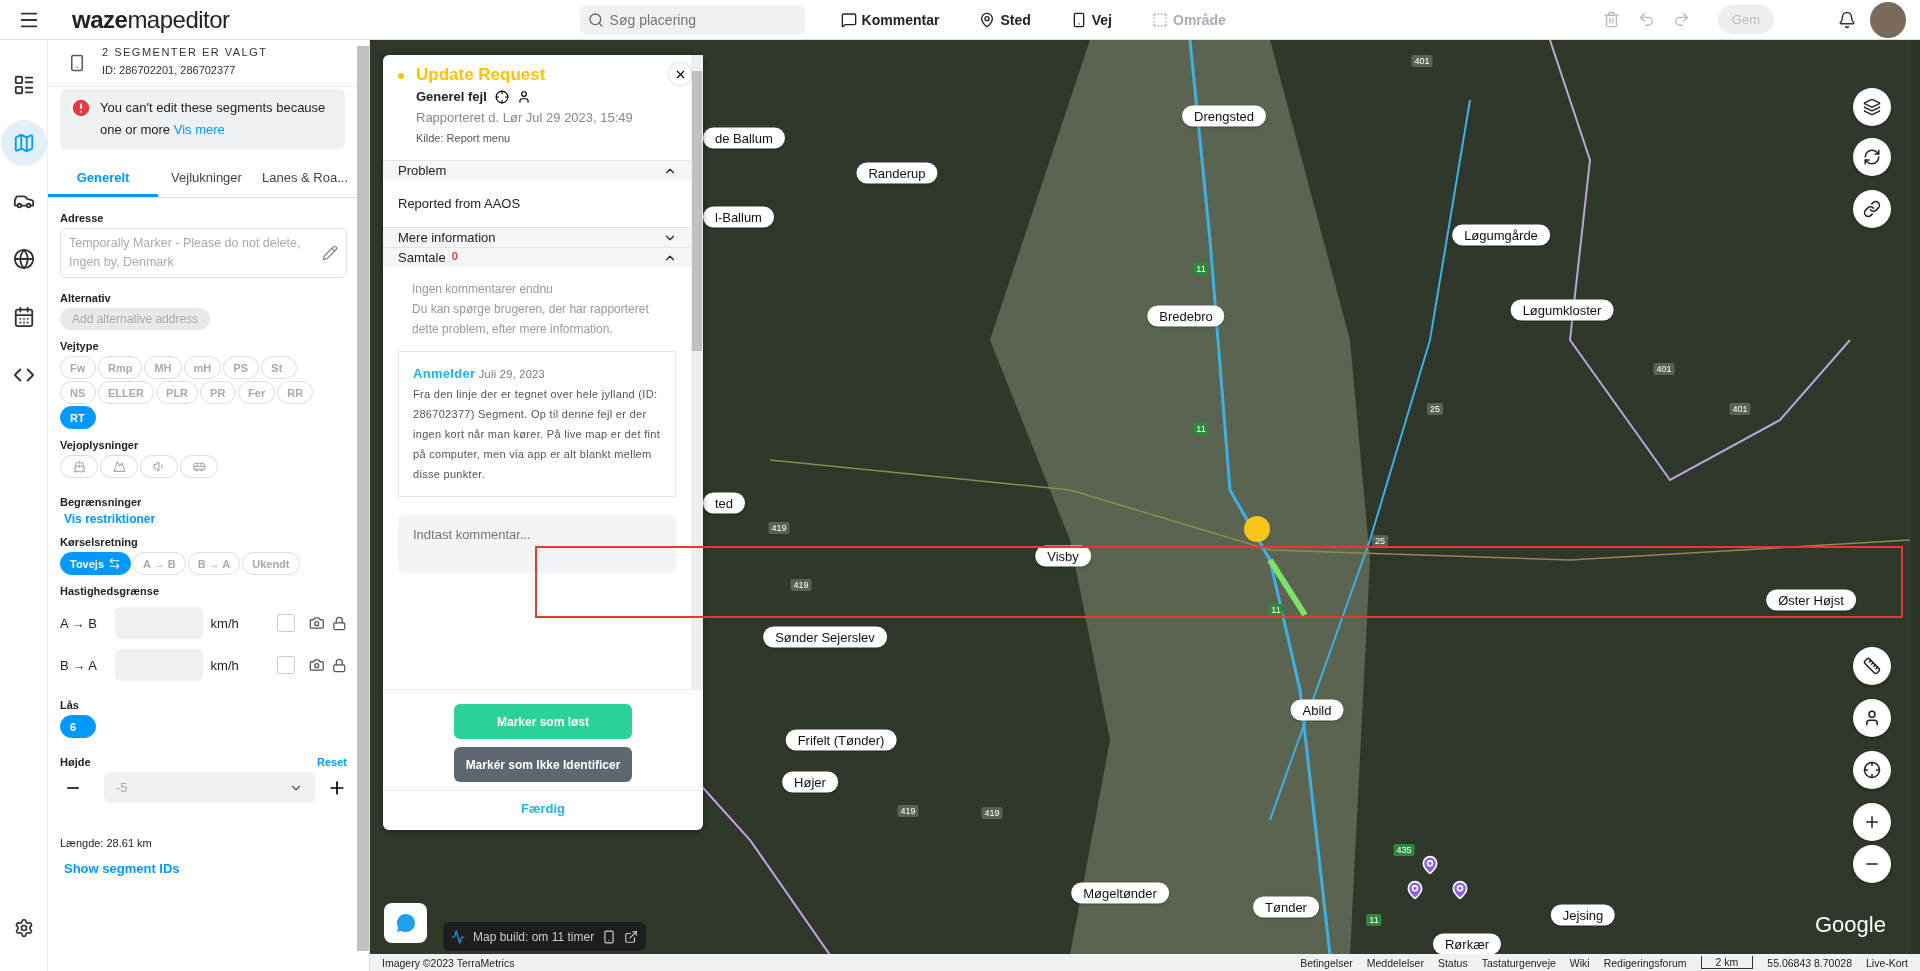 The image size is (1920, 971). What do you see at coordinates (1888, 19) in the screenshot?
I see `avatar` at bounding box center [1888, 19].